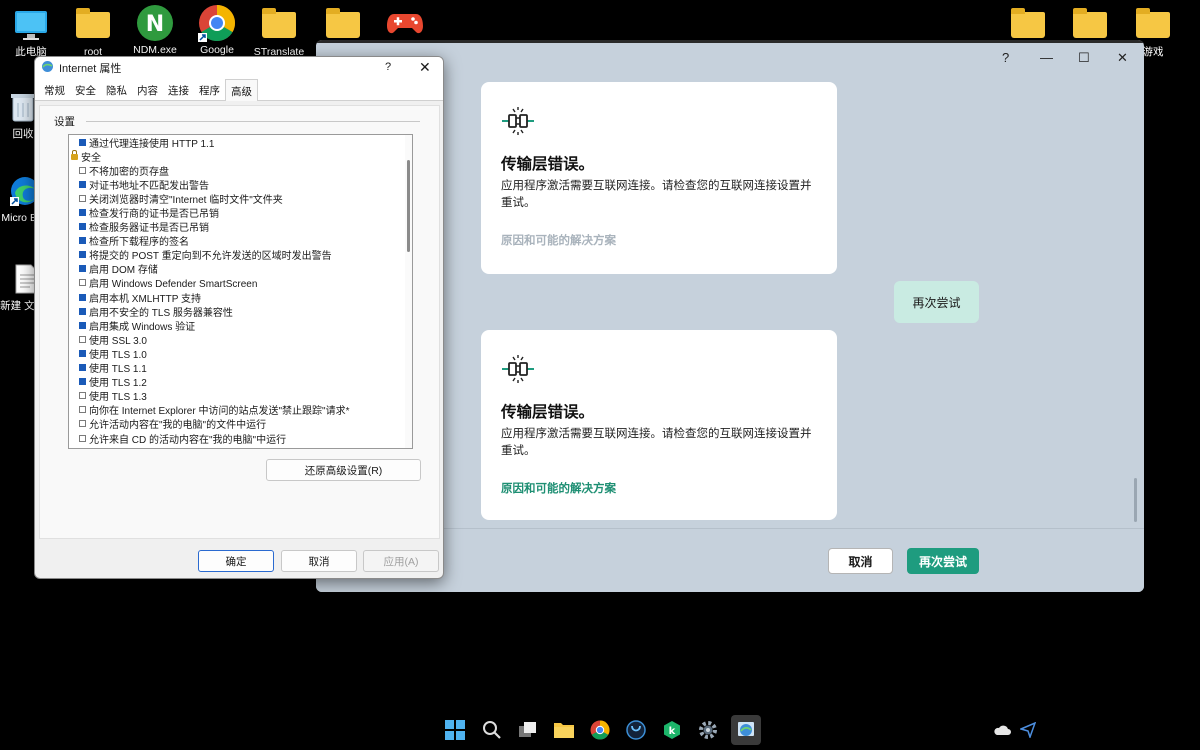  Describe the element at coordinates (240, 184) in the screenshot. I see `settings-option: 对证书地址不匹配发出警告` at that location.